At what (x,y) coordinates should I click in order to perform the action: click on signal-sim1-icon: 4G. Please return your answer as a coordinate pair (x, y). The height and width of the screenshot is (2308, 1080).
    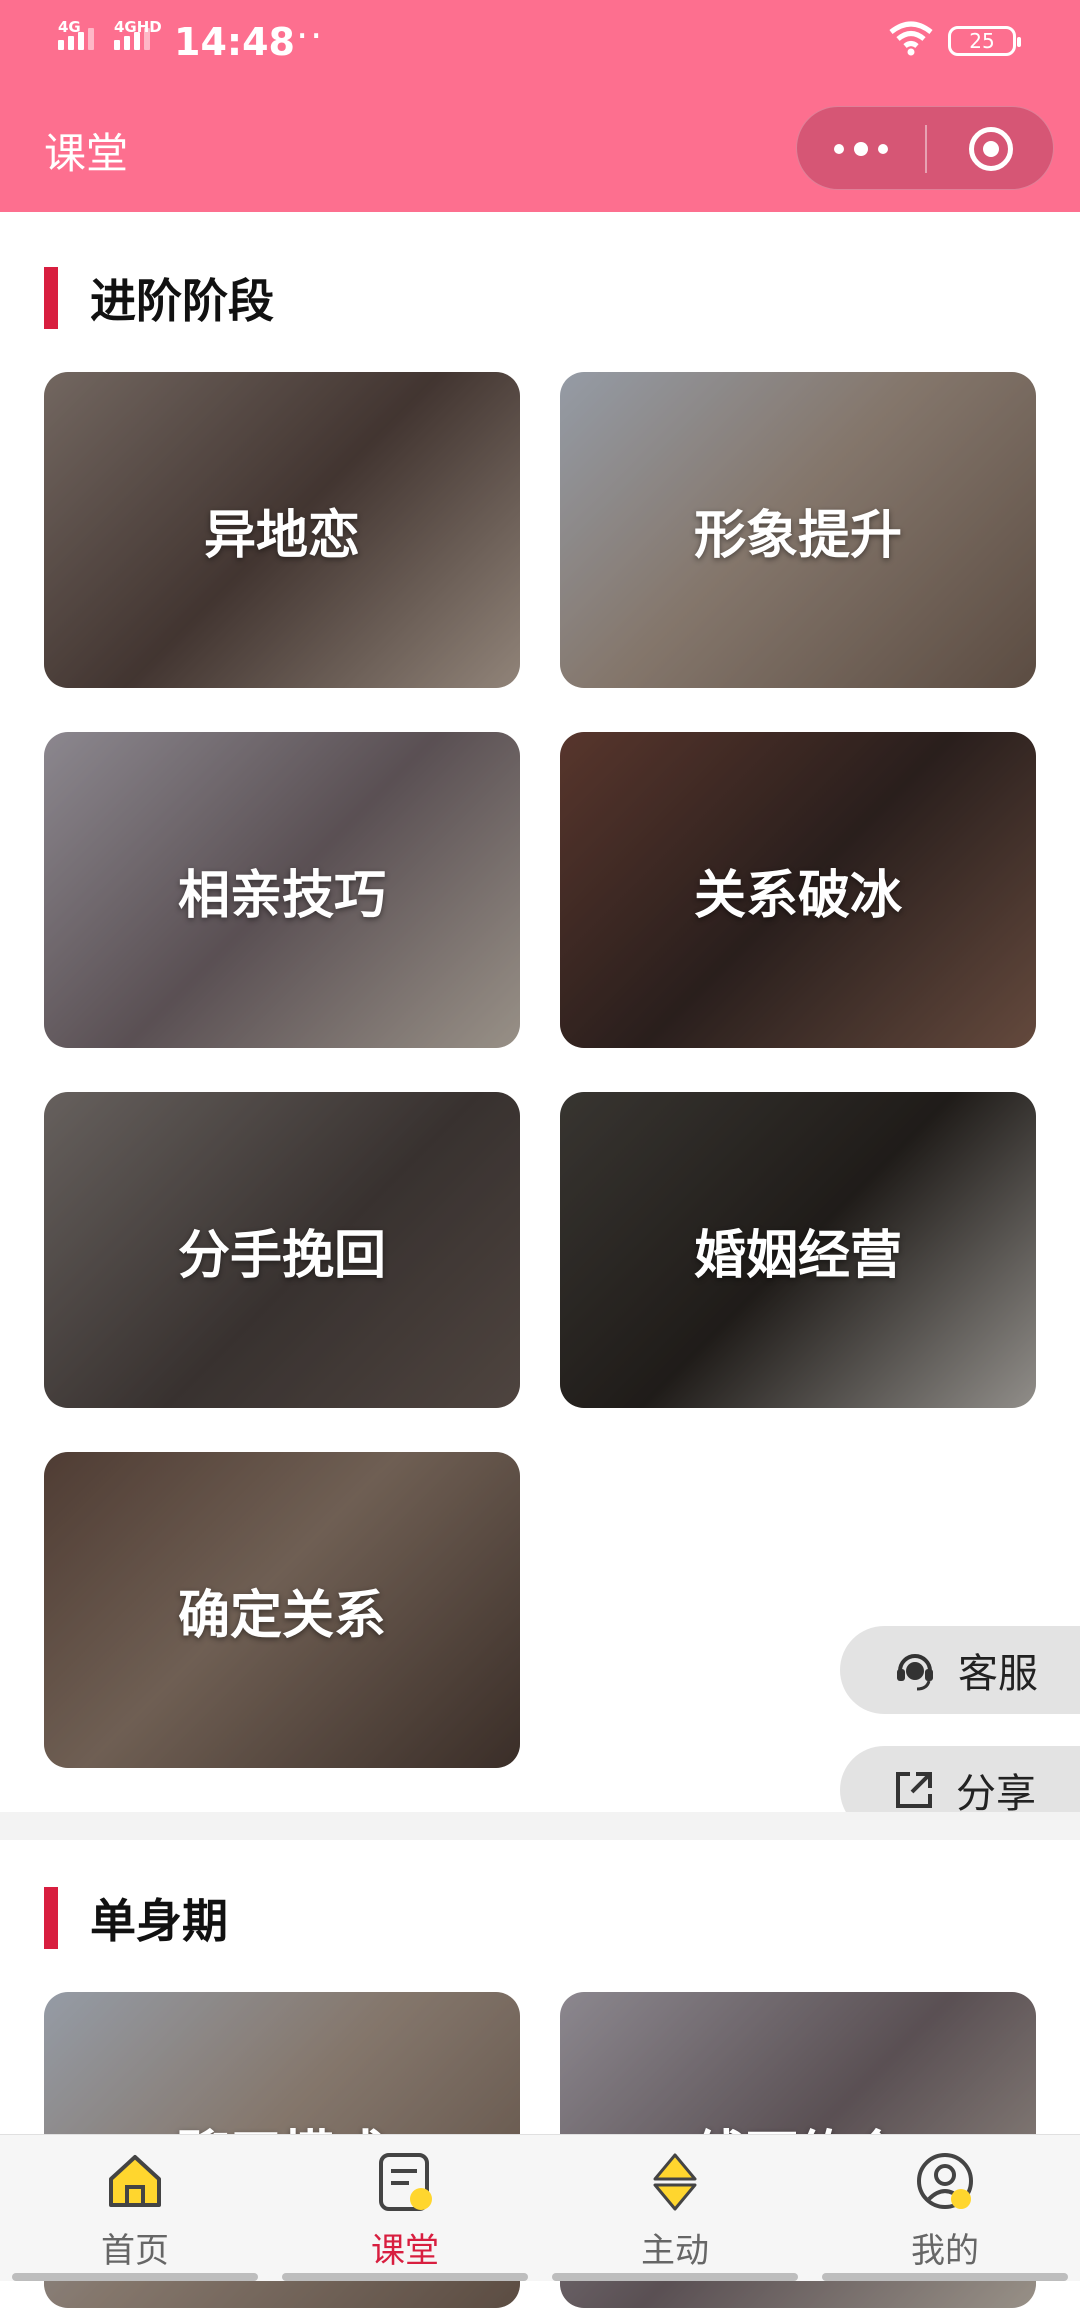
    Looking at the image, I should click on (78, 34).